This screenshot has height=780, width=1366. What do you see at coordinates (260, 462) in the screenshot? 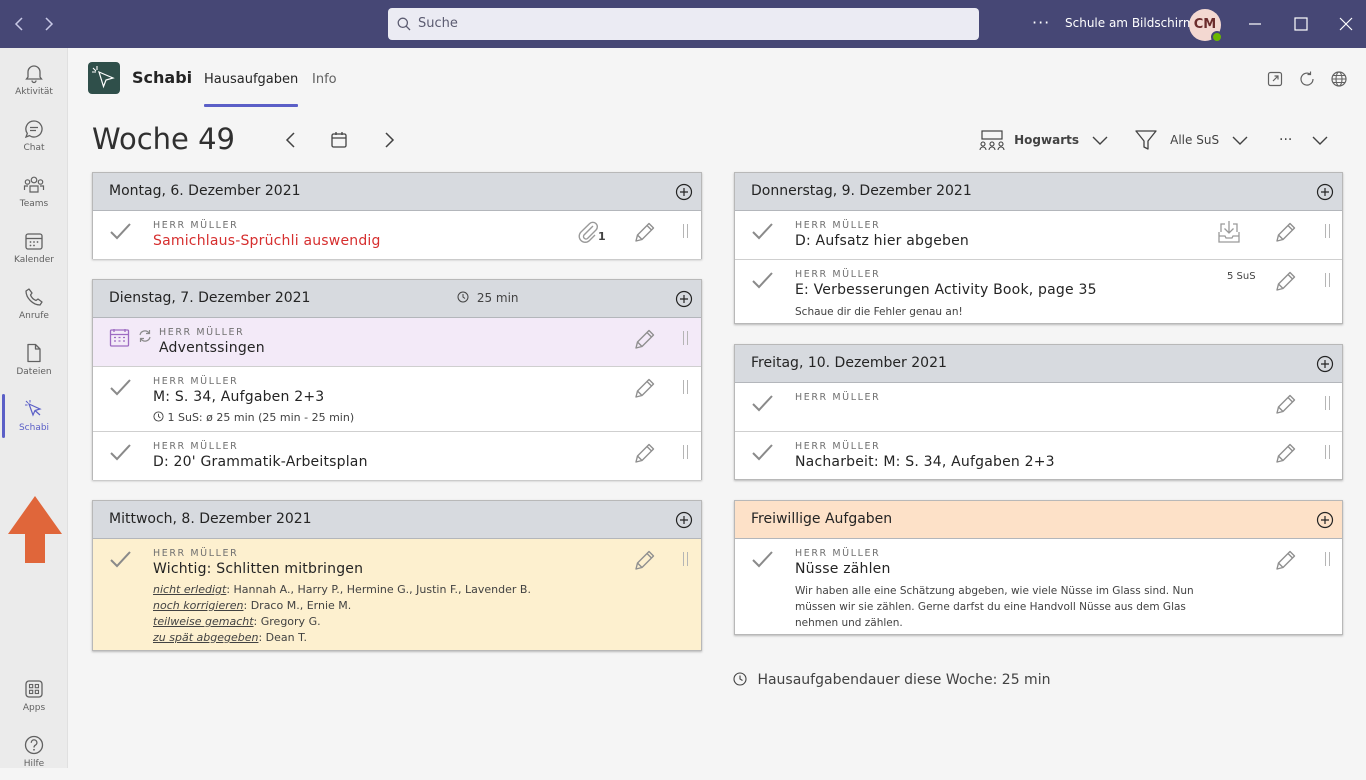
I see `task-title: D: 20' Grammatik-Arbeitsplan` at bounding box center [260, 462].